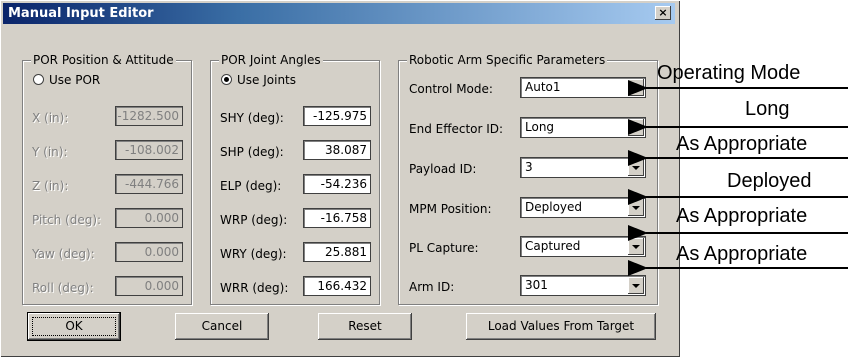 The image size is (851, 357). I want to click on annotation-pl-capture: As Appropriate, so click(742, 216).